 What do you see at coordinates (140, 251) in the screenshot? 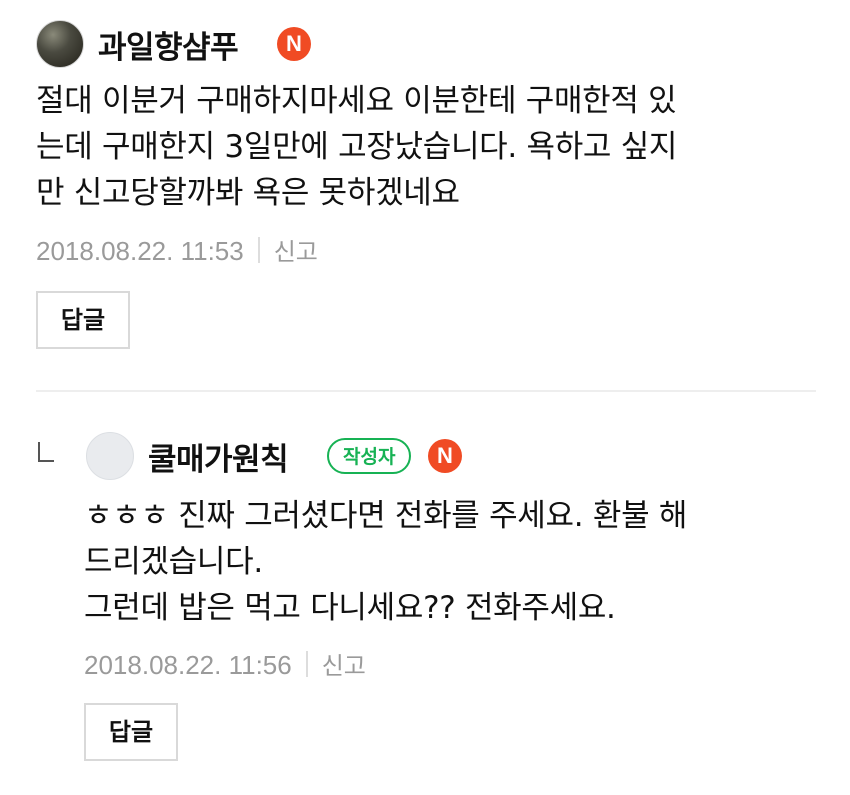
I see `comment-timestamp: 2018.08.22. 11:53` at bounding box center [140, 251].